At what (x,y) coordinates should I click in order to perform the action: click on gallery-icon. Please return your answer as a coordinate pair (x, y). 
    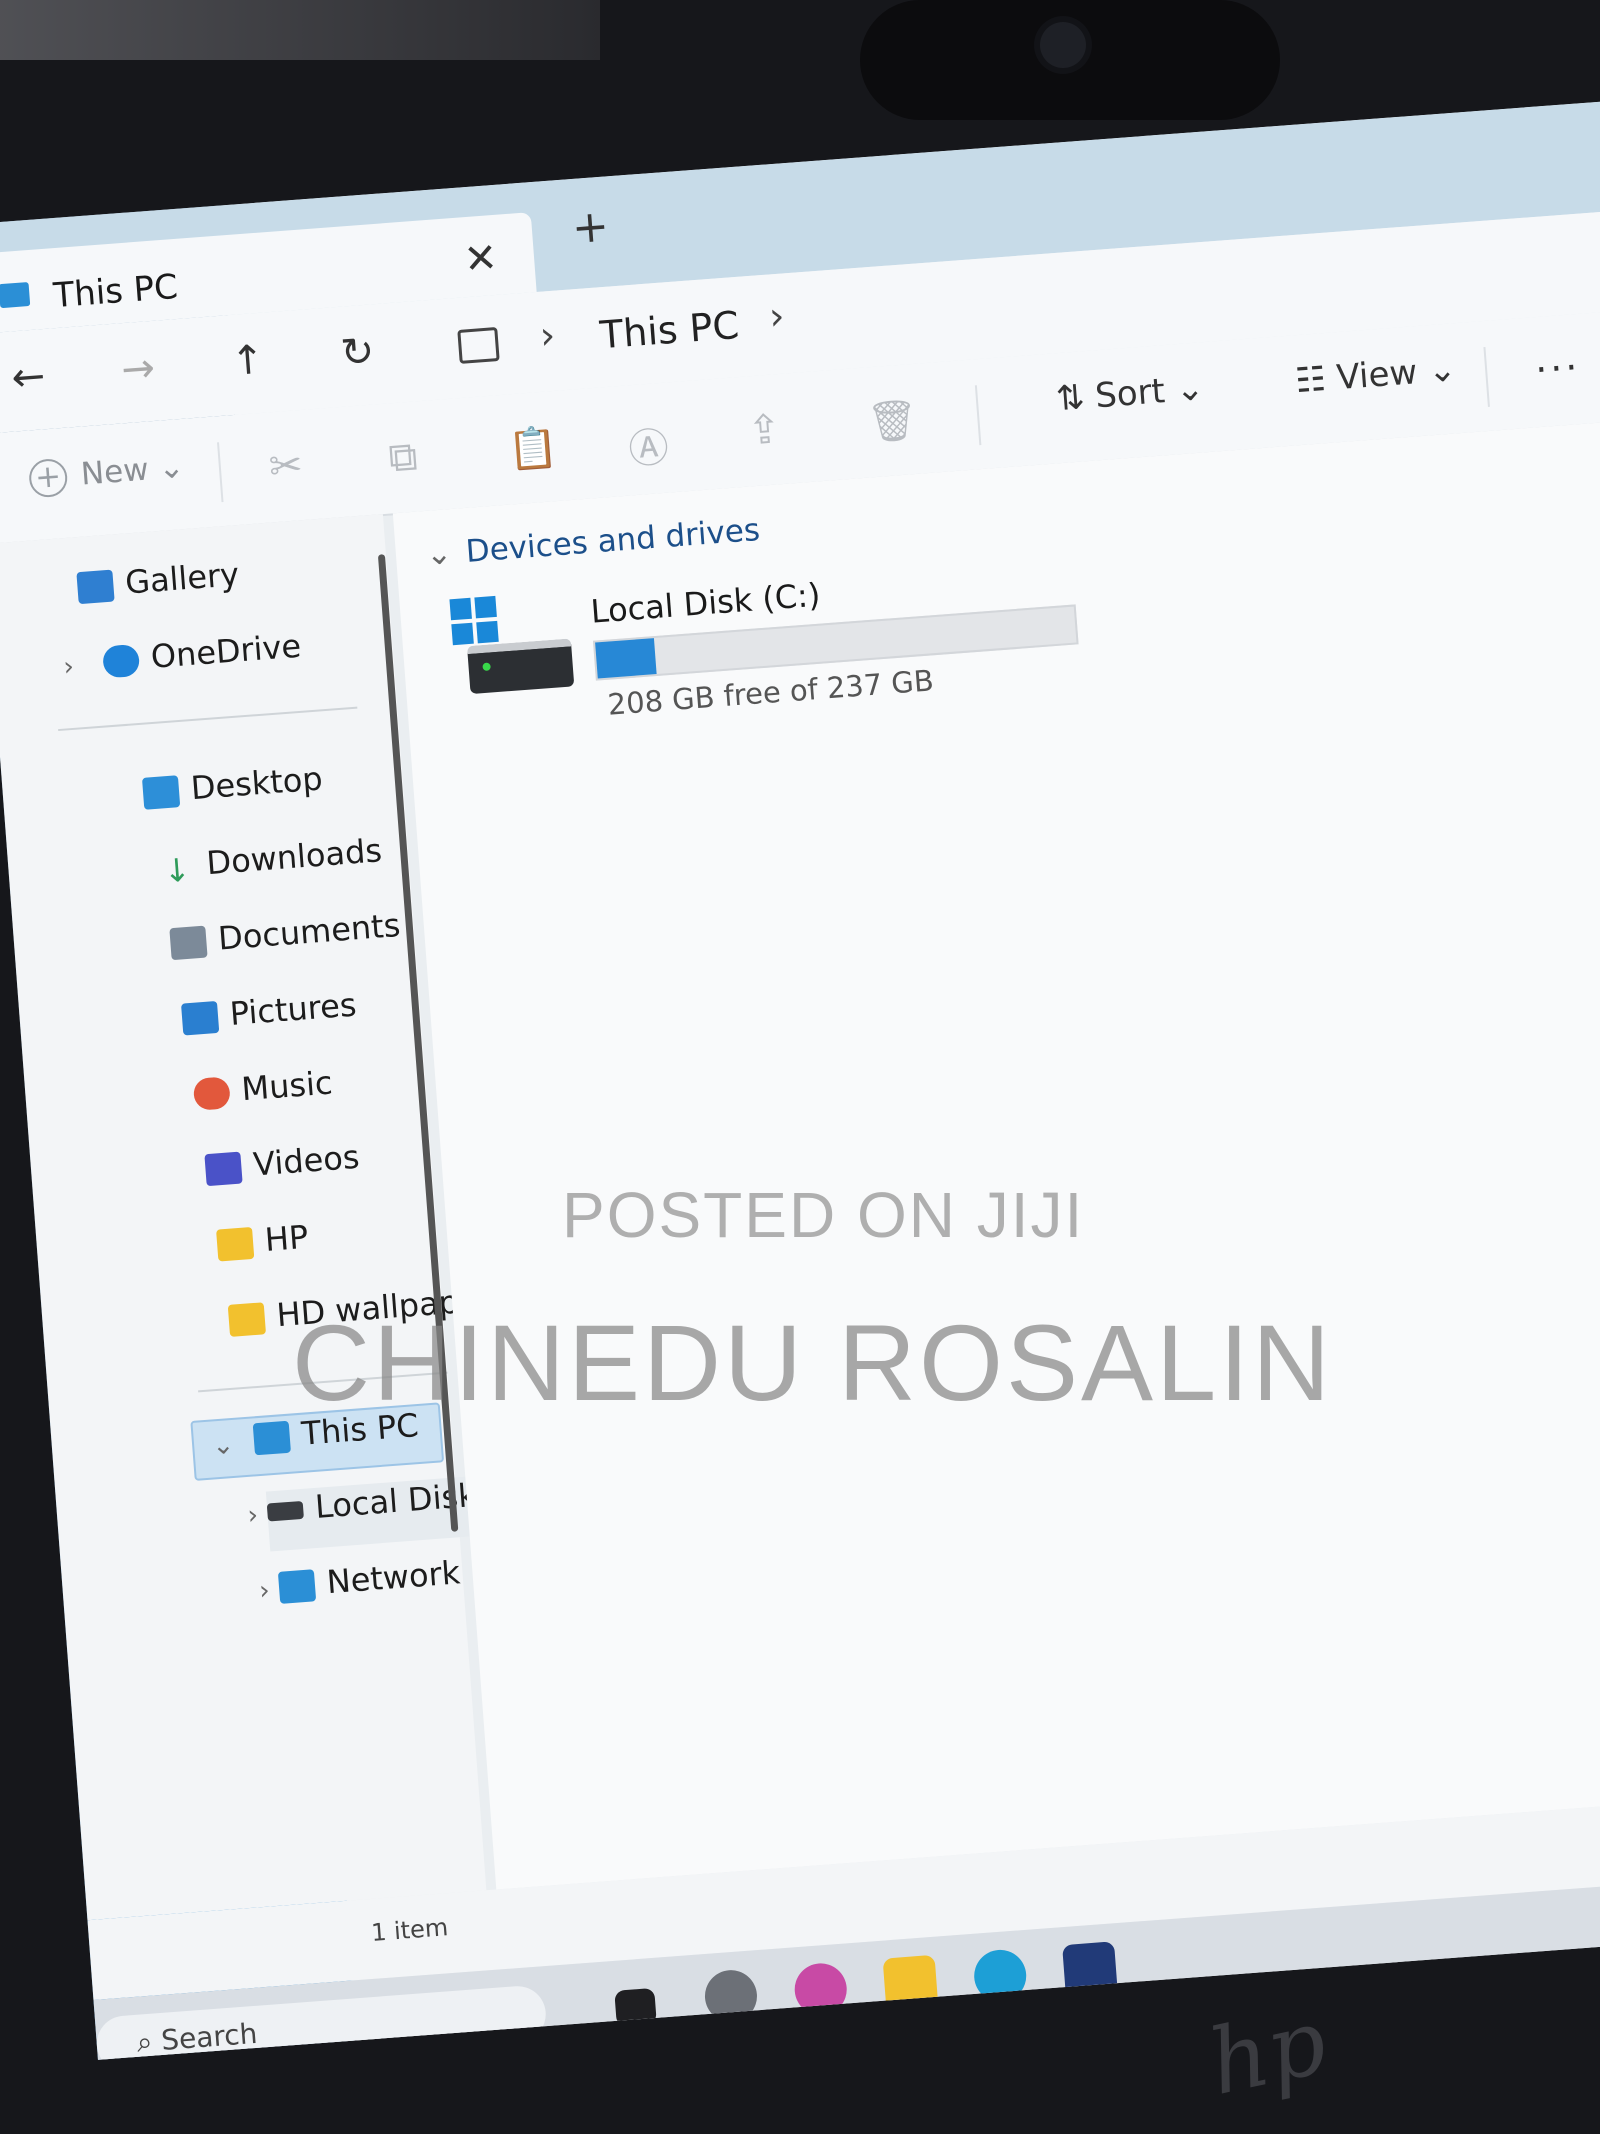
    Looking at the image, I should click on (95, 587).